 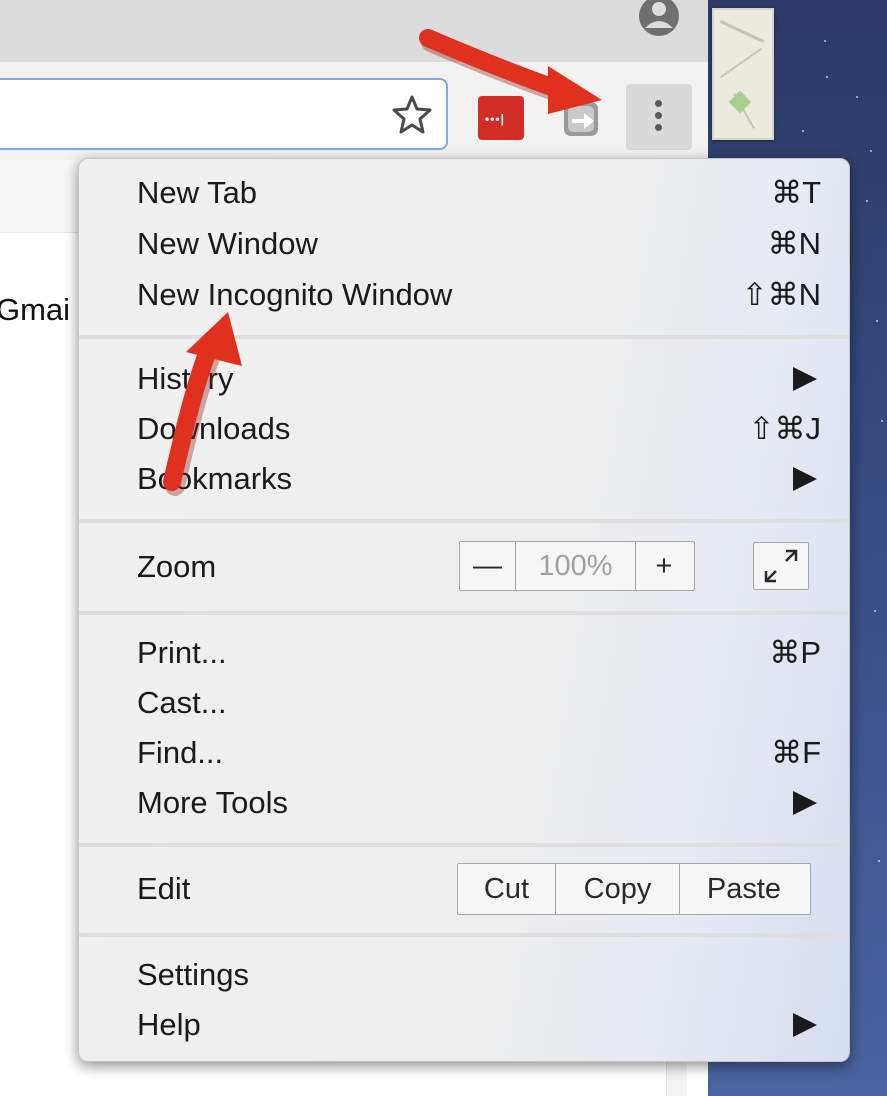 I want to click on paste-button: Paste, so click(x=744, y=889).